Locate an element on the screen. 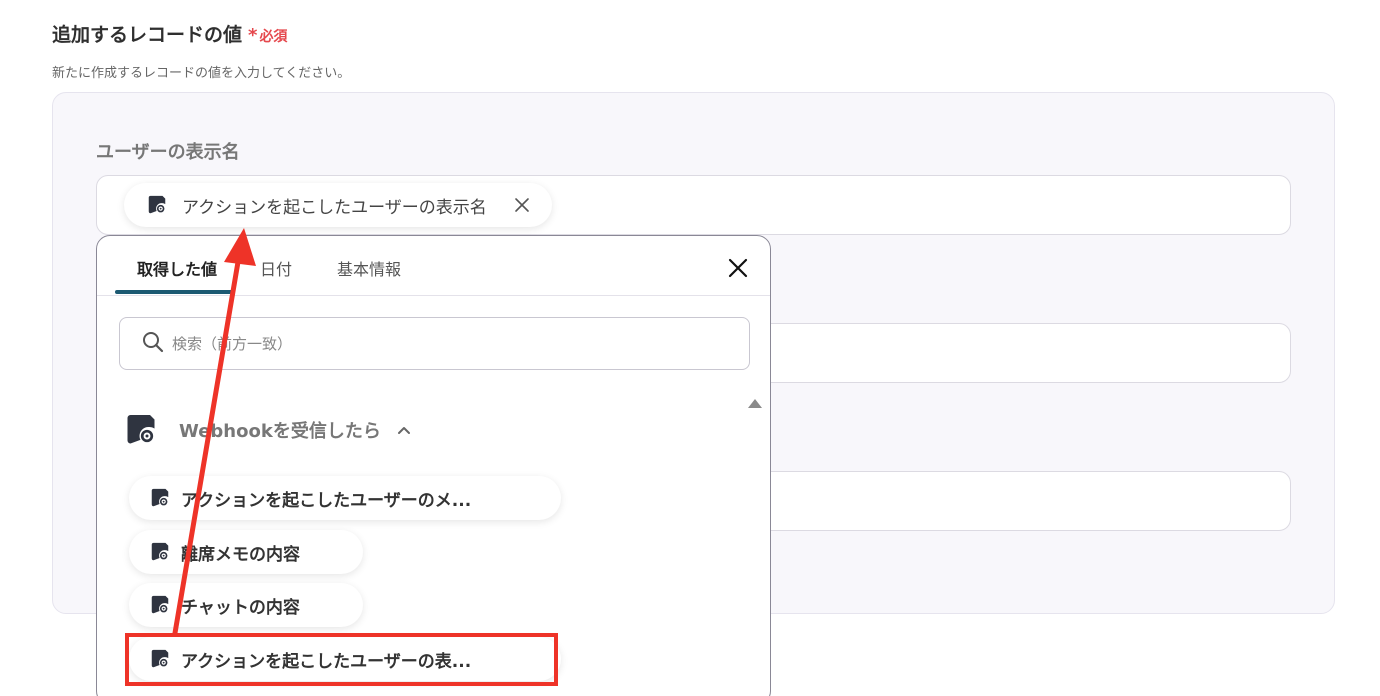 Image resolution: width=1380 pixels, height=696 pixels. list-item-chat-content: チャットの内容 is located at coordinates (246, 605).